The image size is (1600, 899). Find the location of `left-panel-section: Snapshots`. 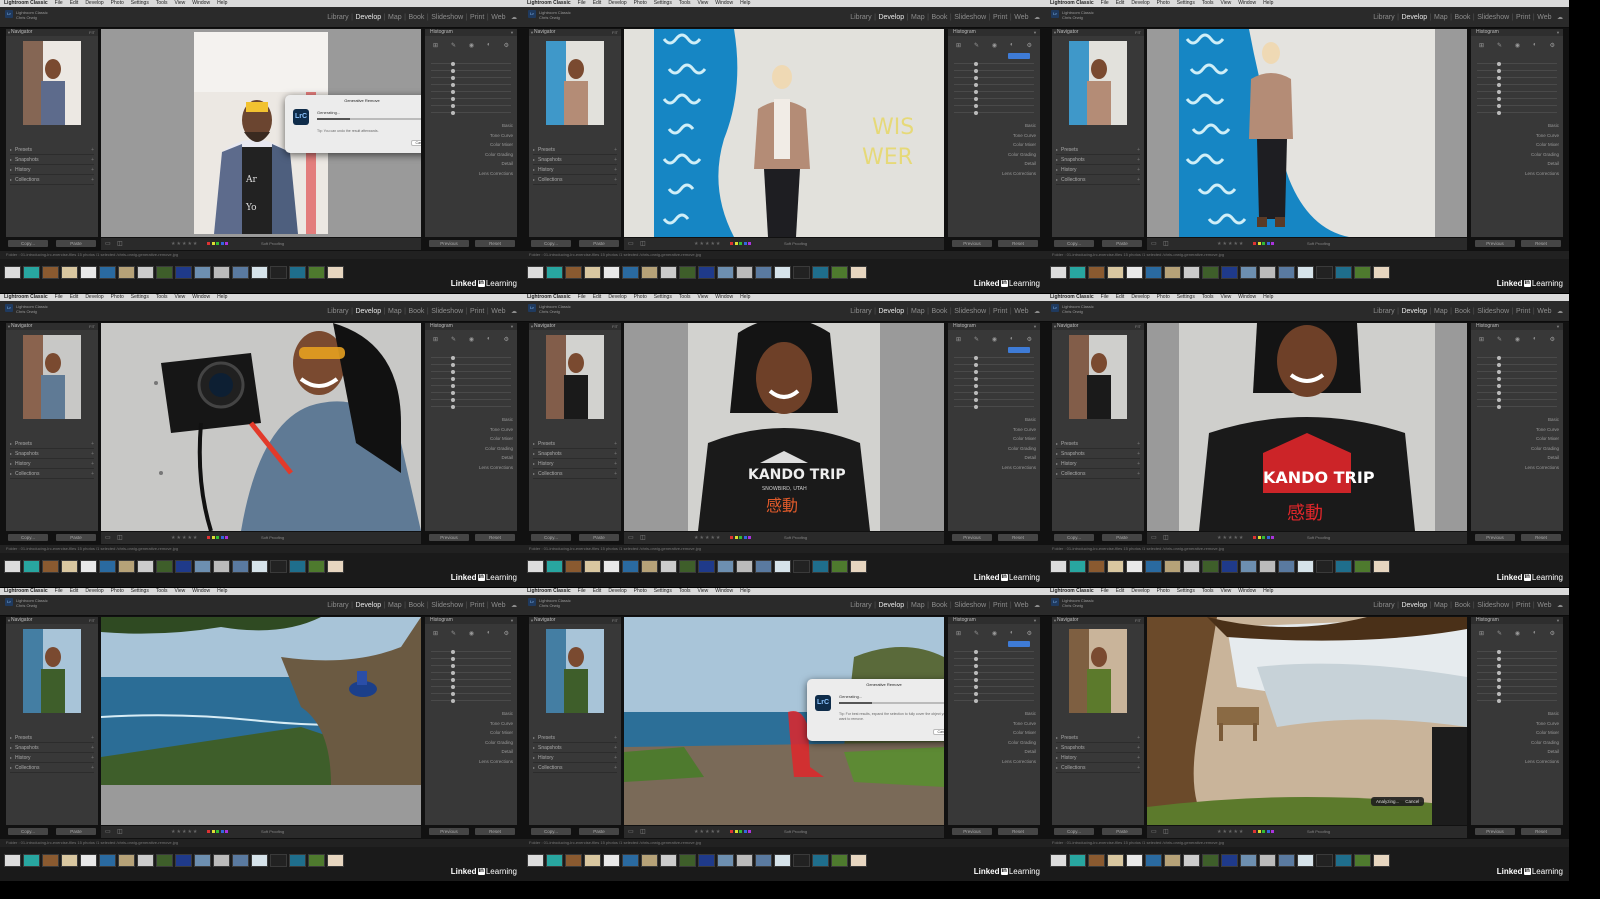

left-panel-section: Snapshots is located at coordinates (52, 454).